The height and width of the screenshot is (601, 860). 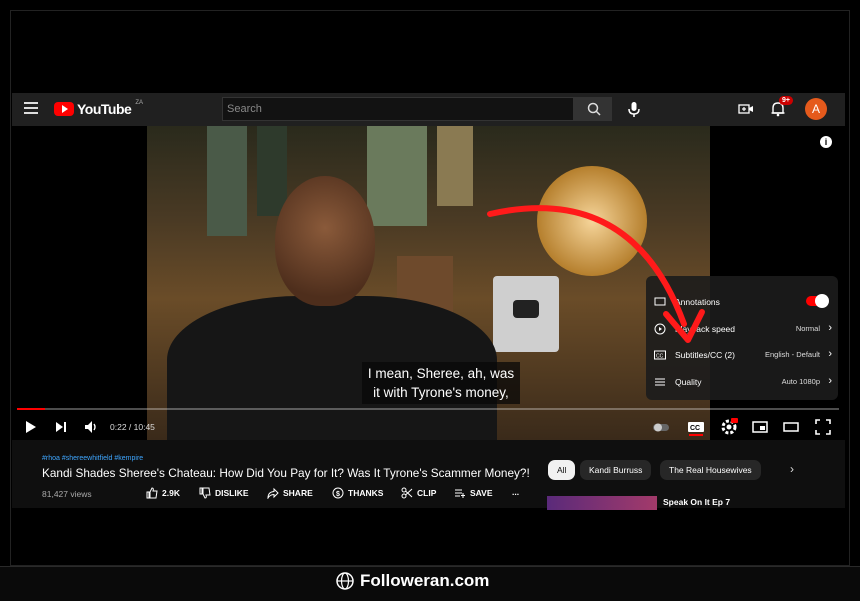 What do you see at coordinates (786, 100) in the screenshot?
I see `notification-badge: 9+` at bounding box center [786, 100].